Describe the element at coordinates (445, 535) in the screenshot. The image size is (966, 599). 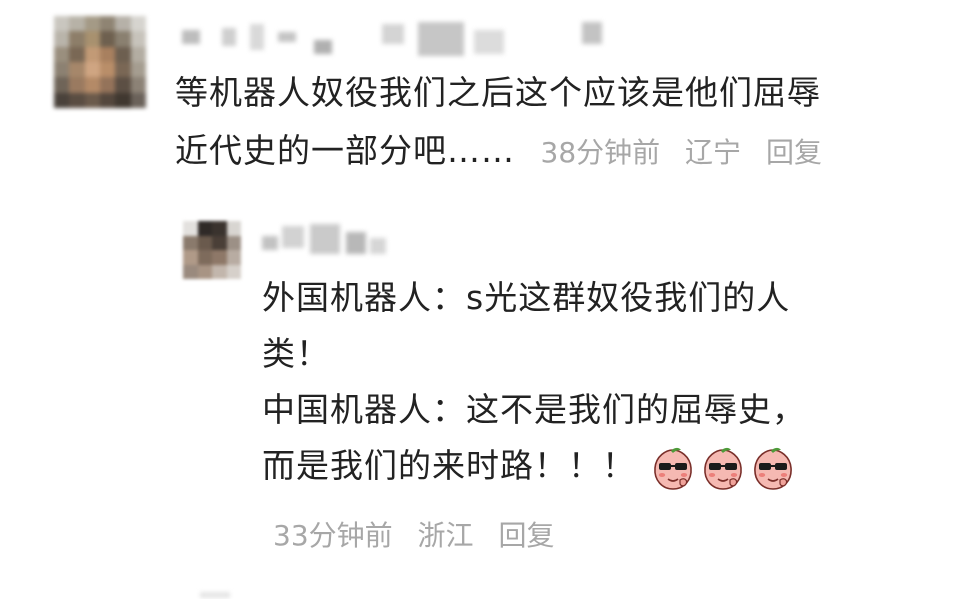
I see `reply-location: 浙江` at that location.